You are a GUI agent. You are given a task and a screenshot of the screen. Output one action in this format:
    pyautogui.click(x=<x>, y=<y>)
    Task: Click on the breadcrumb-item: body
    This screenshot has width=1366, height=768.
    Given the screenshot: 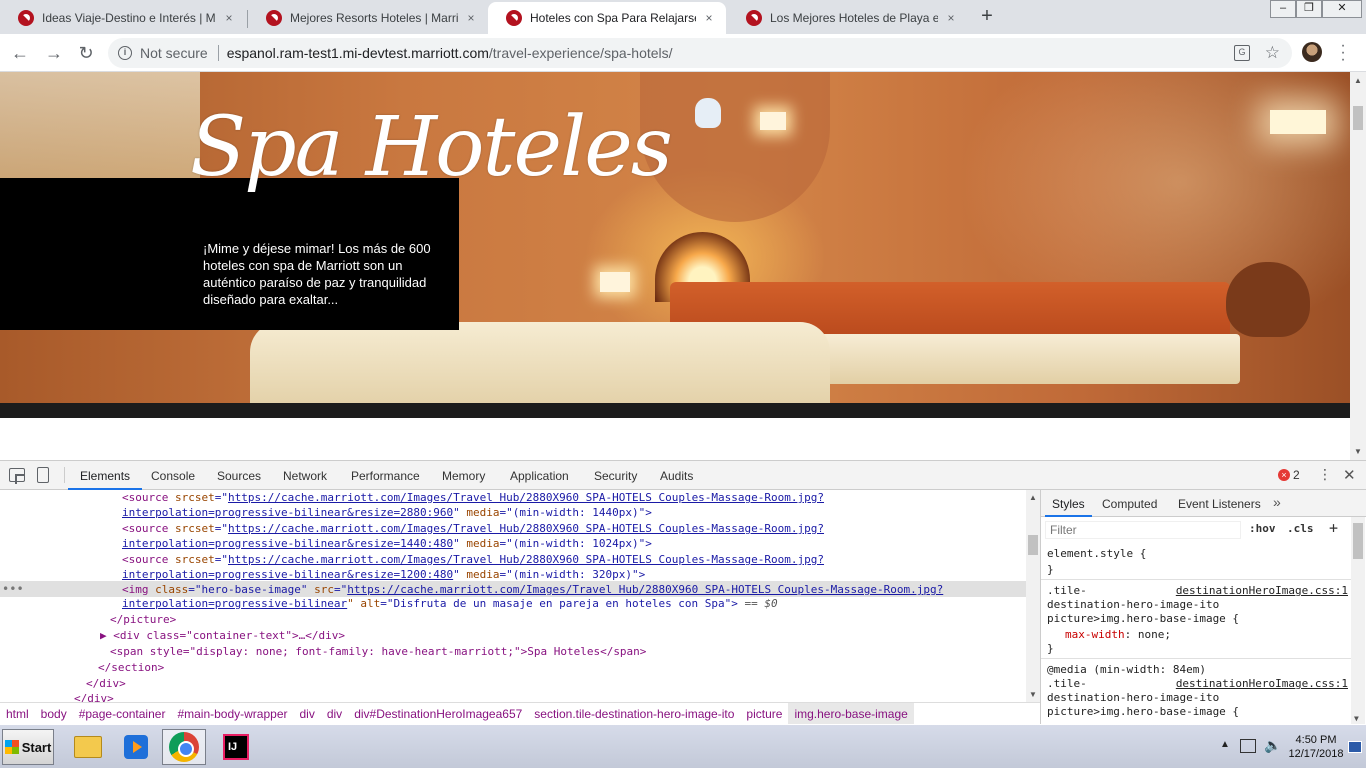 What is the action you would take?
    pyautogui.click(x=54, y=714)
    